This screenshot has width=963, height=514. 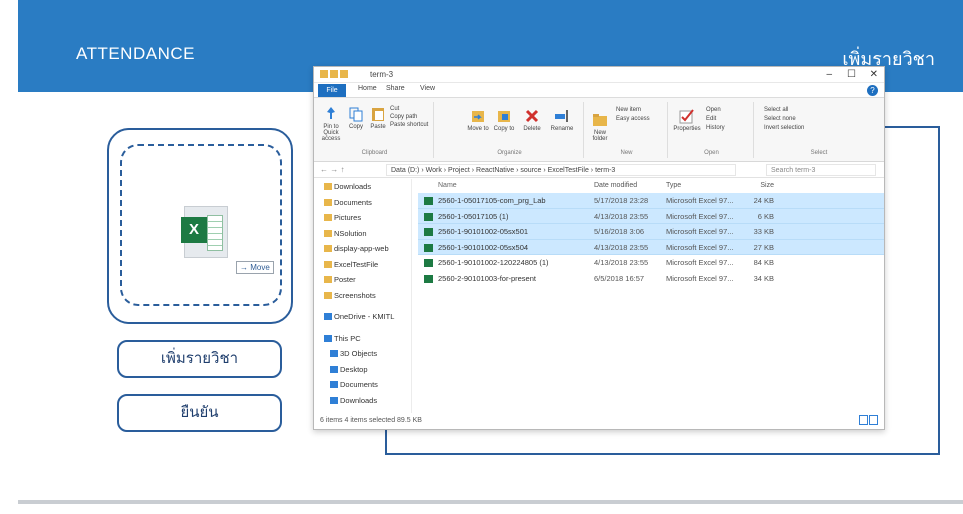 What do you see at coordinates (621, 262) in the screenshot?
I see `file-date: 4/13/2018 23:55` at bounding box center [621, 262].